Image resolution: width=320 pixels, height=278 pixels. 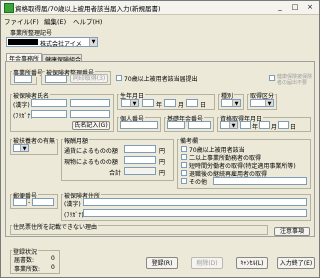 What do you see at coordinates (115, 173) in the screenshot?
I see `pay-total-label: 合計` at bounding box center [115, 173].